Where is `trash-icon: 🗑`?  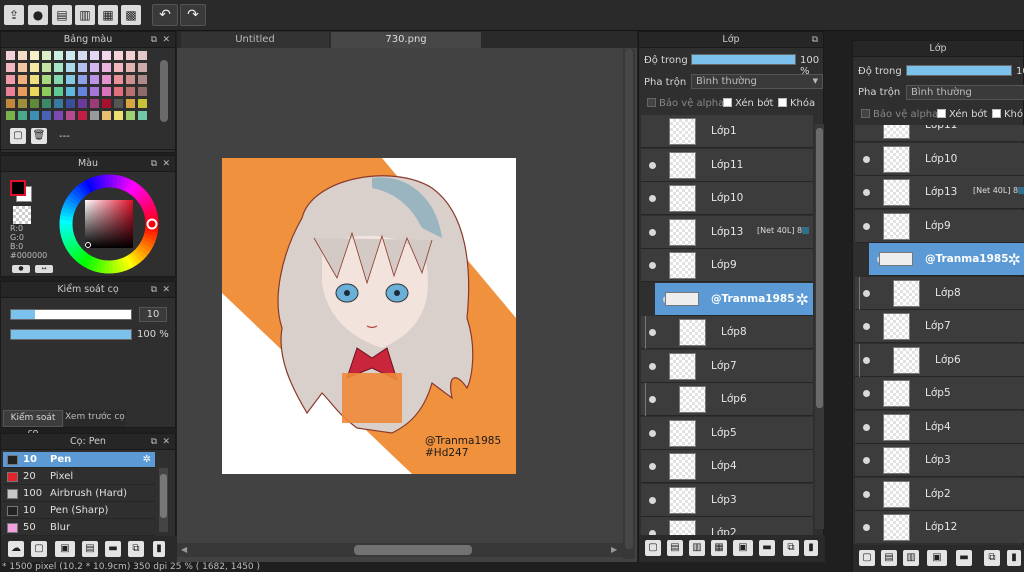 trash-icon: 🗑 is located at coordinates (39, 136).